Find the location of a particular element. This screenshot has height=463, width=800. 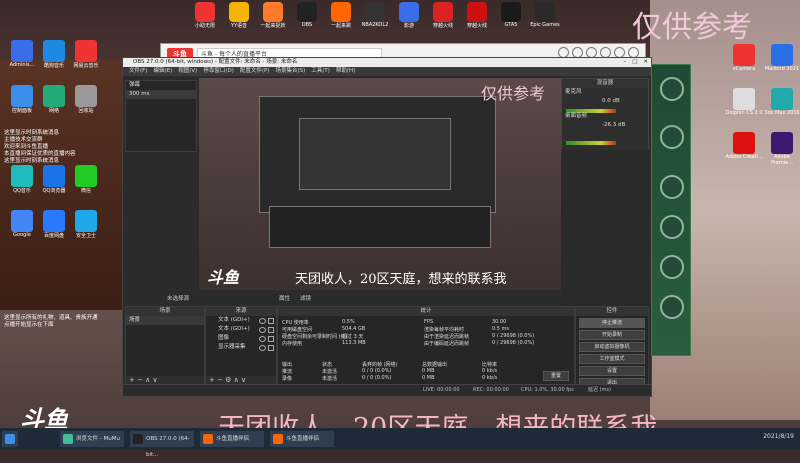

clock: 2021/8/19 is located at coordinates (778, 436).